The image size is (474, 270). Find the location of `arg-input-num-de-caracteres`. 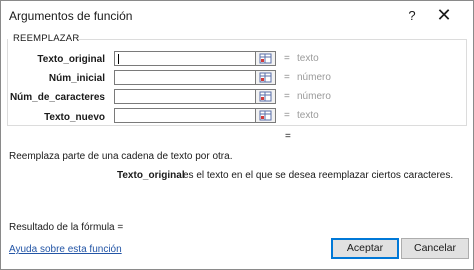

arg-input-num-de-caracteres is located at coordinates (185, 96).